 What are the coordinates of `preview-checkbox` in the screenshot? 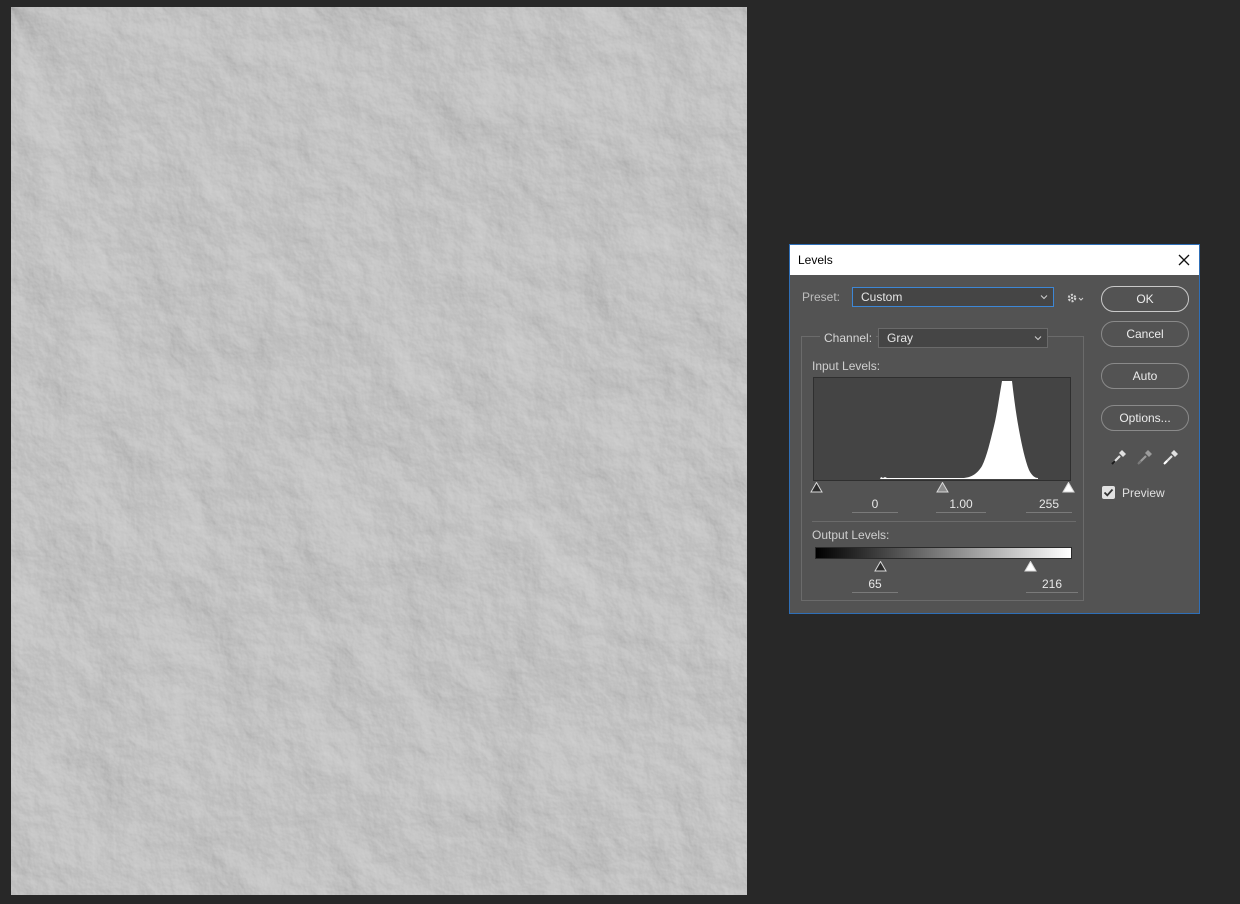 It's located at (1108, 492).